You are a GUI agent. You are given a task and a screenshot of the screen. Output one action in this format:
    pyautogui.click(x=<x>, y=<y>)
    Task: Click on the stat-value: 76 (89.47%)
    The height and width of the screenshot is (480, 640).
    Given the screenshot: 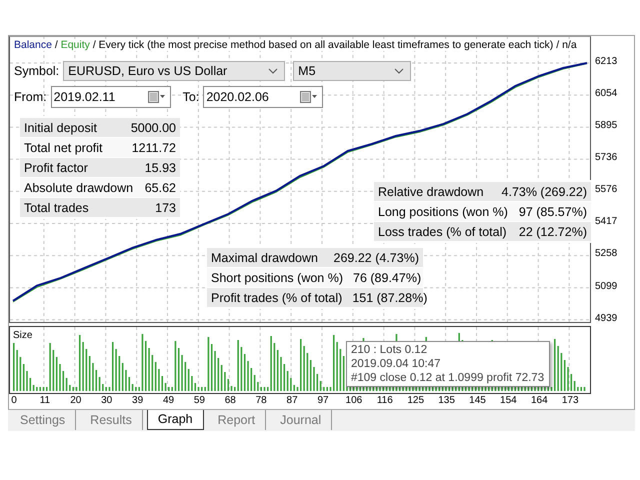 What is the action you would take?
    pyautogui.click(x=387, y=277)
    